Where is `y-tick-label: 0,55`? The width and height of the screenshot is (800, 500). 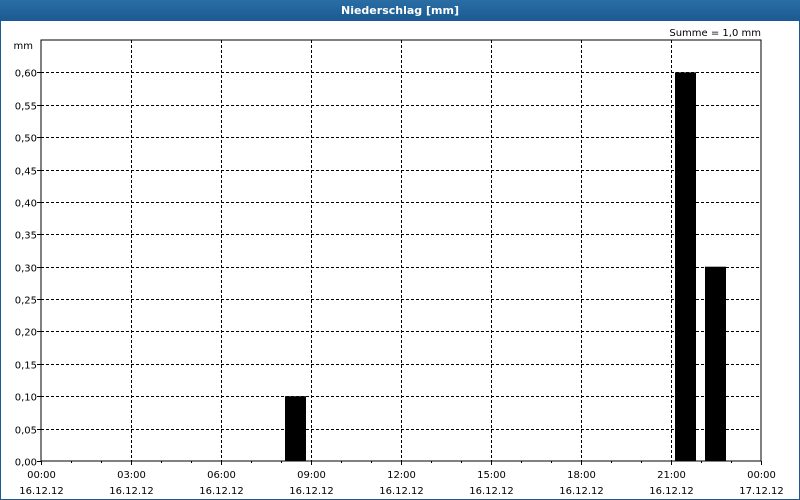 y-tick-label: 0,55 is located at coordinates (26, 107).